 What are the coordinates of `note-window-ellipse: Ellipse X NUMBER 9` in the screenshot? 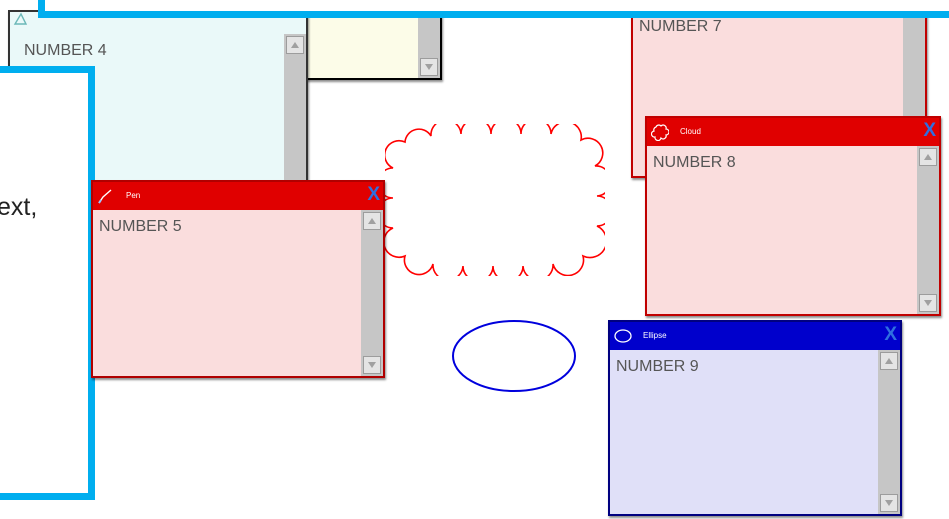 It's located at (755, 418).